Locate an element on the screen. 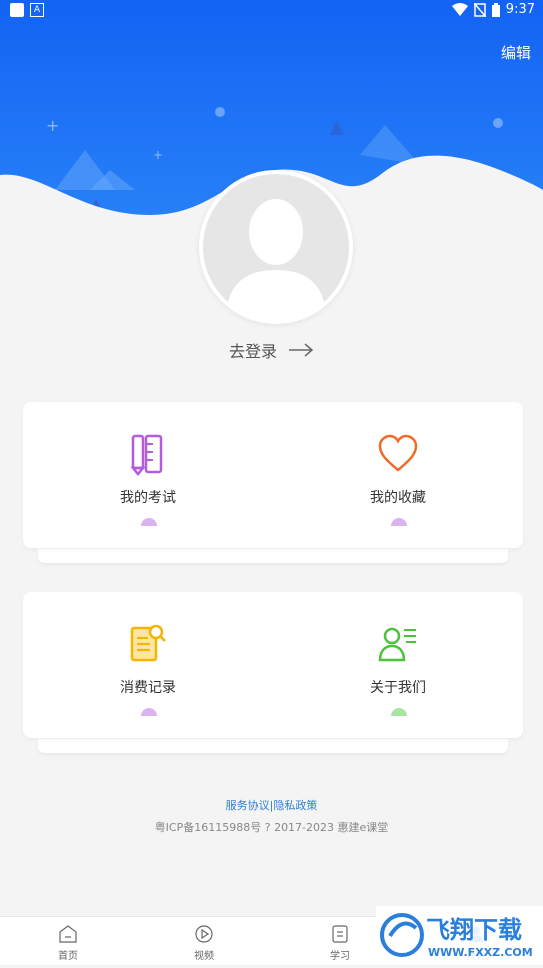  wifi-icon is located at coordinates (459, 9).